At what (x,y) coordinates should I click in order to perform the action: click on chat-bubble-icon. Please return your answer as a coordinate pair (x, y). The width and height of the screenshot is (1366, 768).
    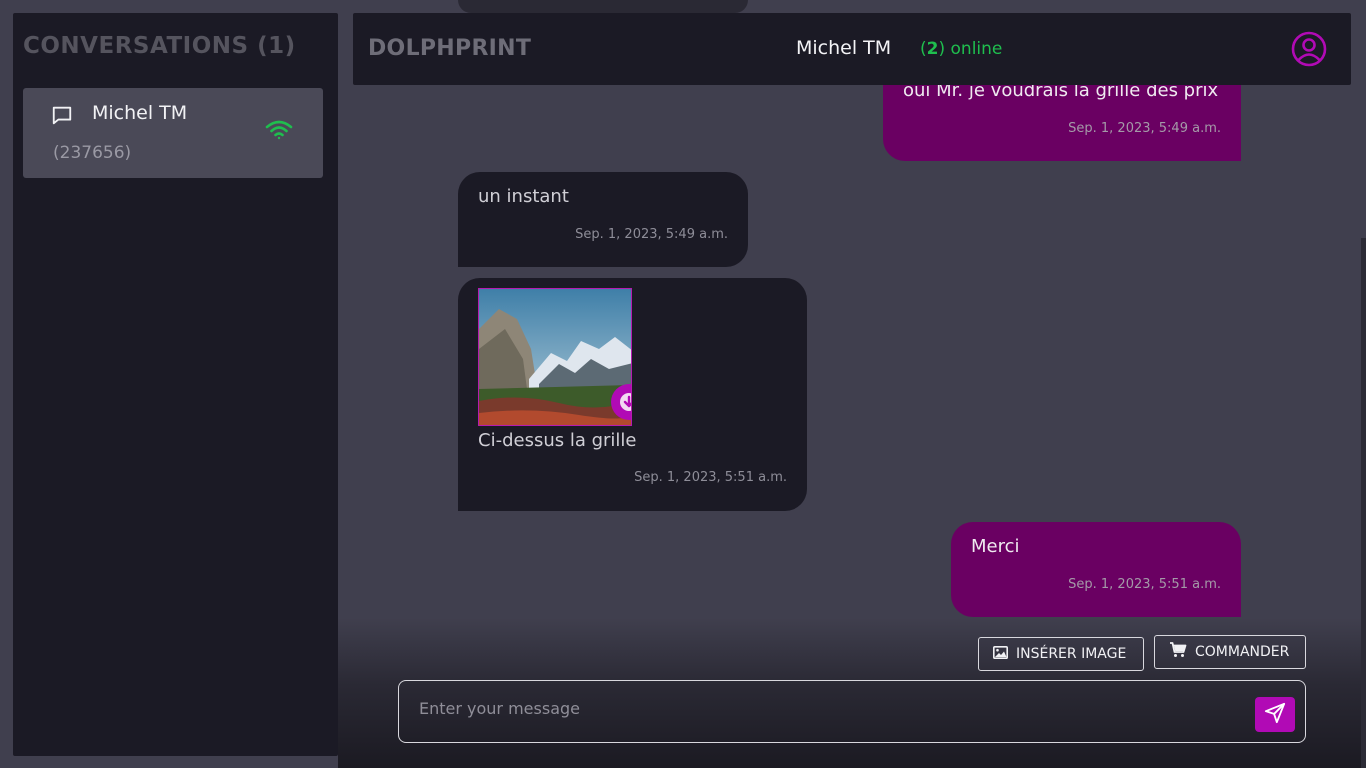
    Looking at the image, I should click on (62, 117).